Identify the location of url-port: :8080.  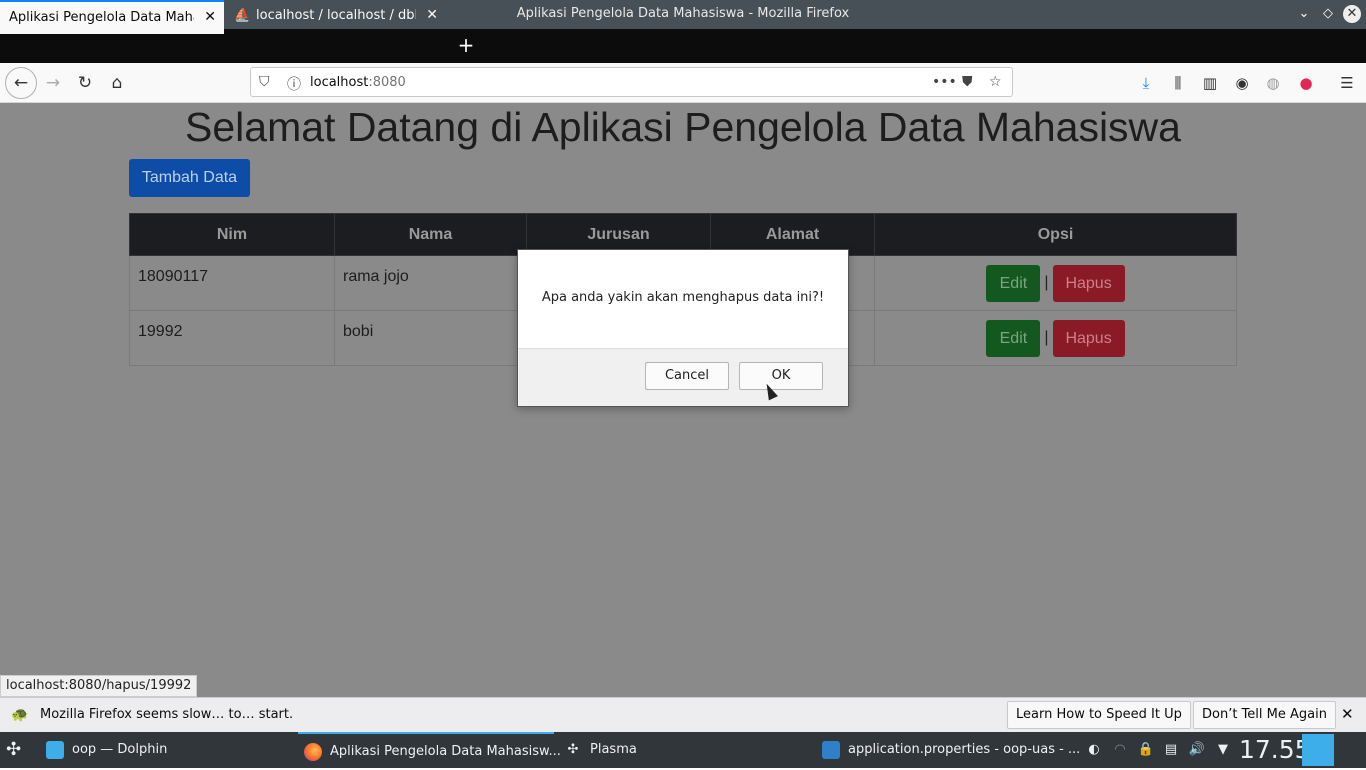
(387, 82).